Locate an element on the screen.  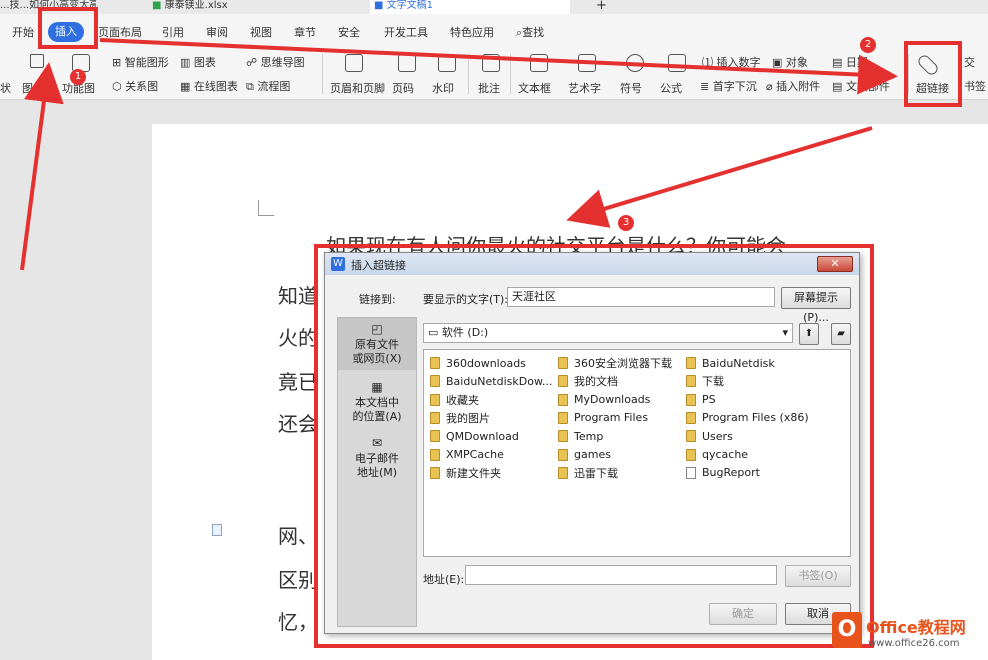
step-badge-3: 3 is located at coordinates (626, 223).